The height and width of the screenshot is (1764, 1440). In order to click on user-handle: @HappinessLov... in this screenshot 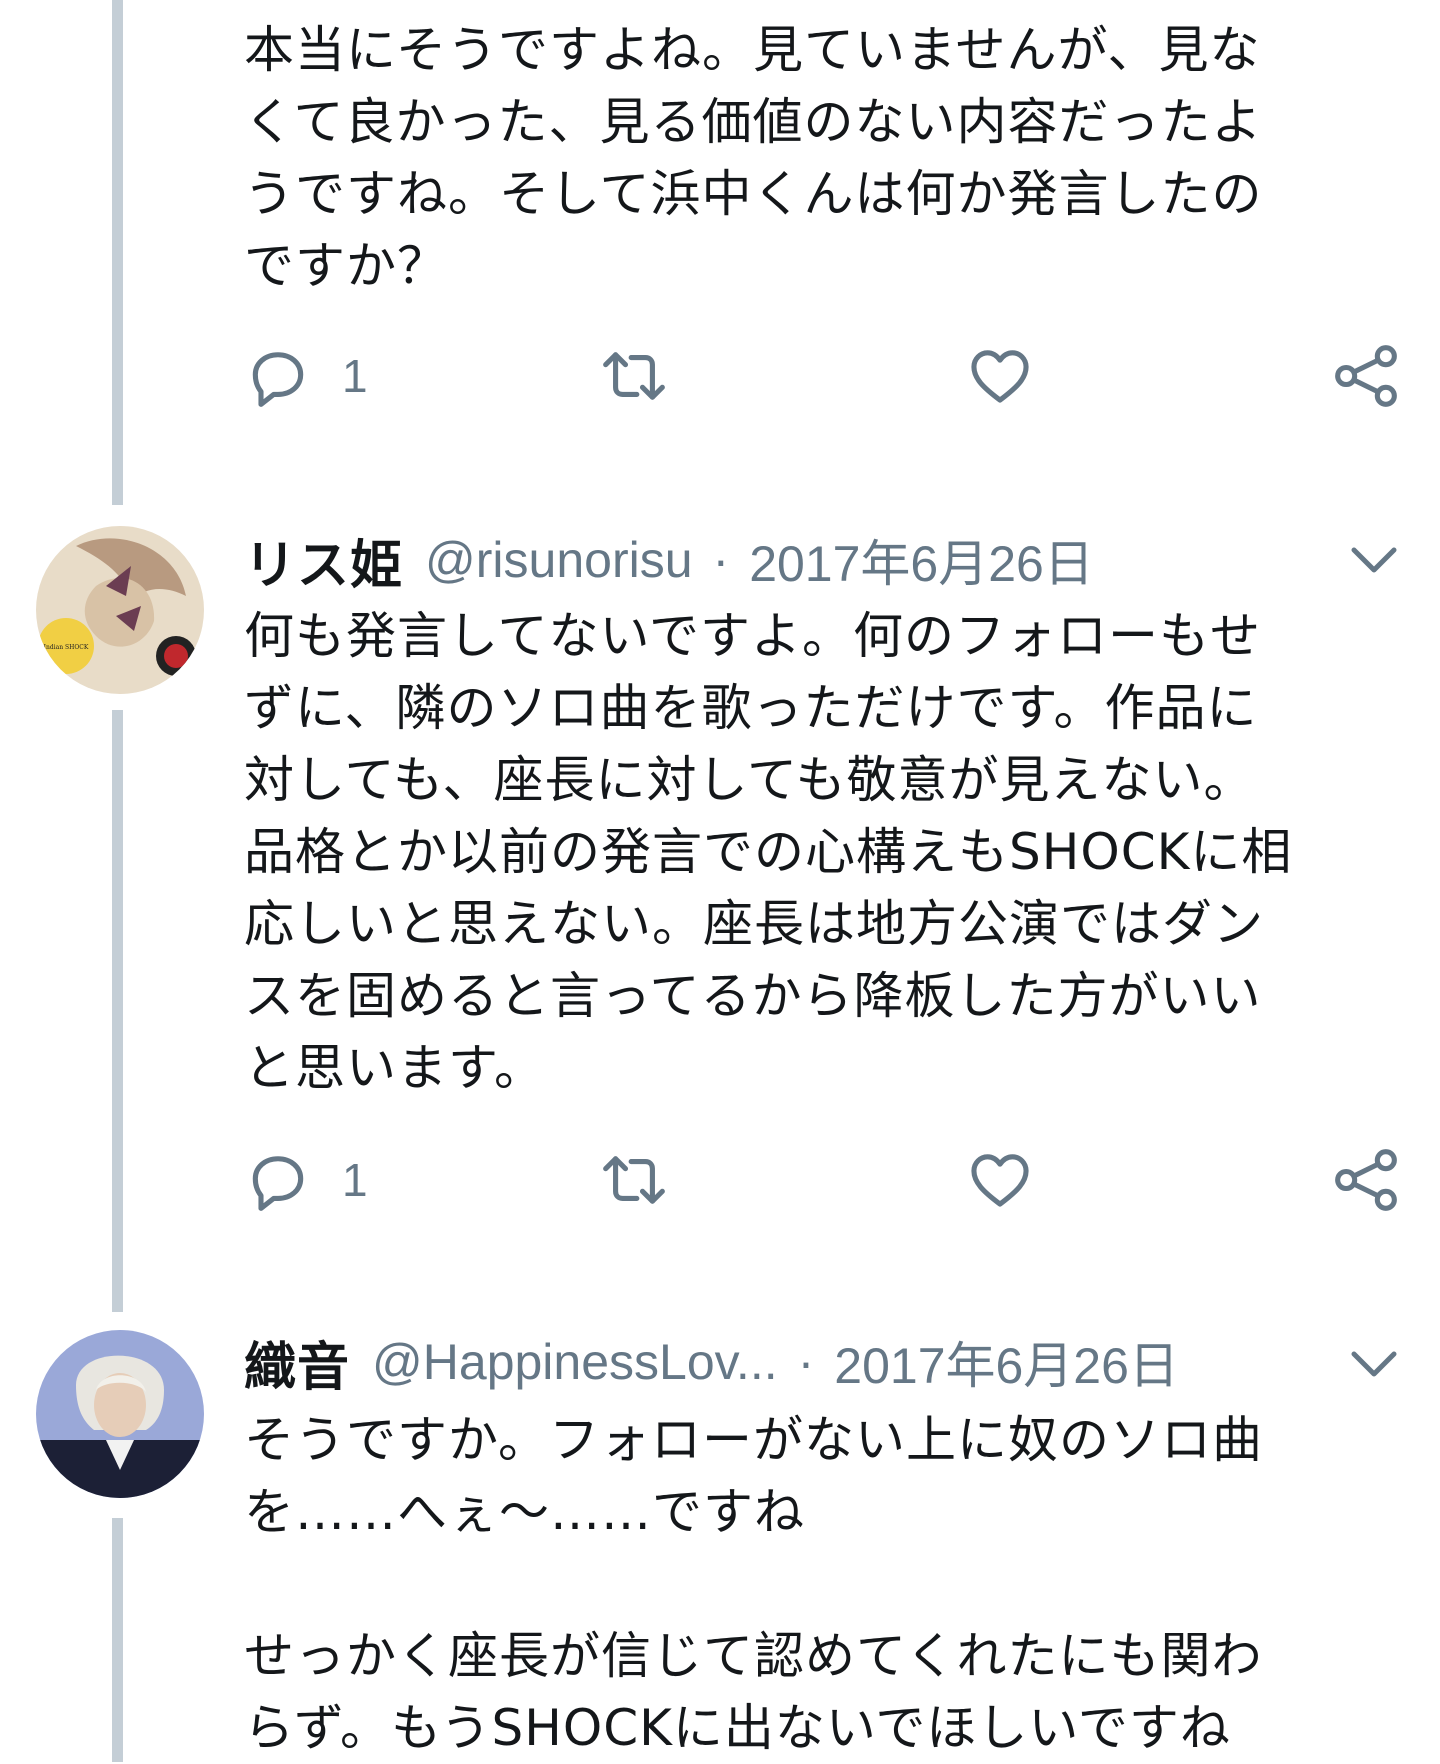, I will do `click(575, 1362)`.